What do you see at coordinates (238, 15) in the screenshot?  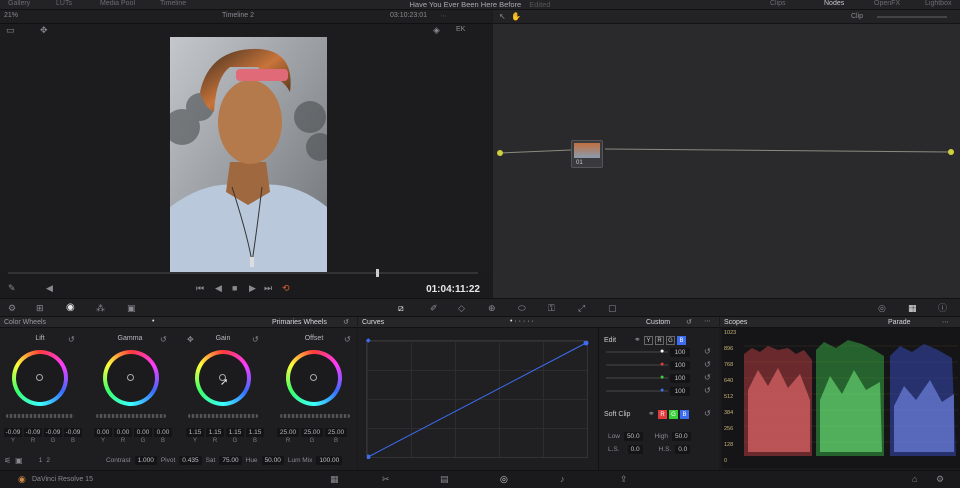 I see `timeline-selector: Timeline 2` at bounding box center [238, 15].